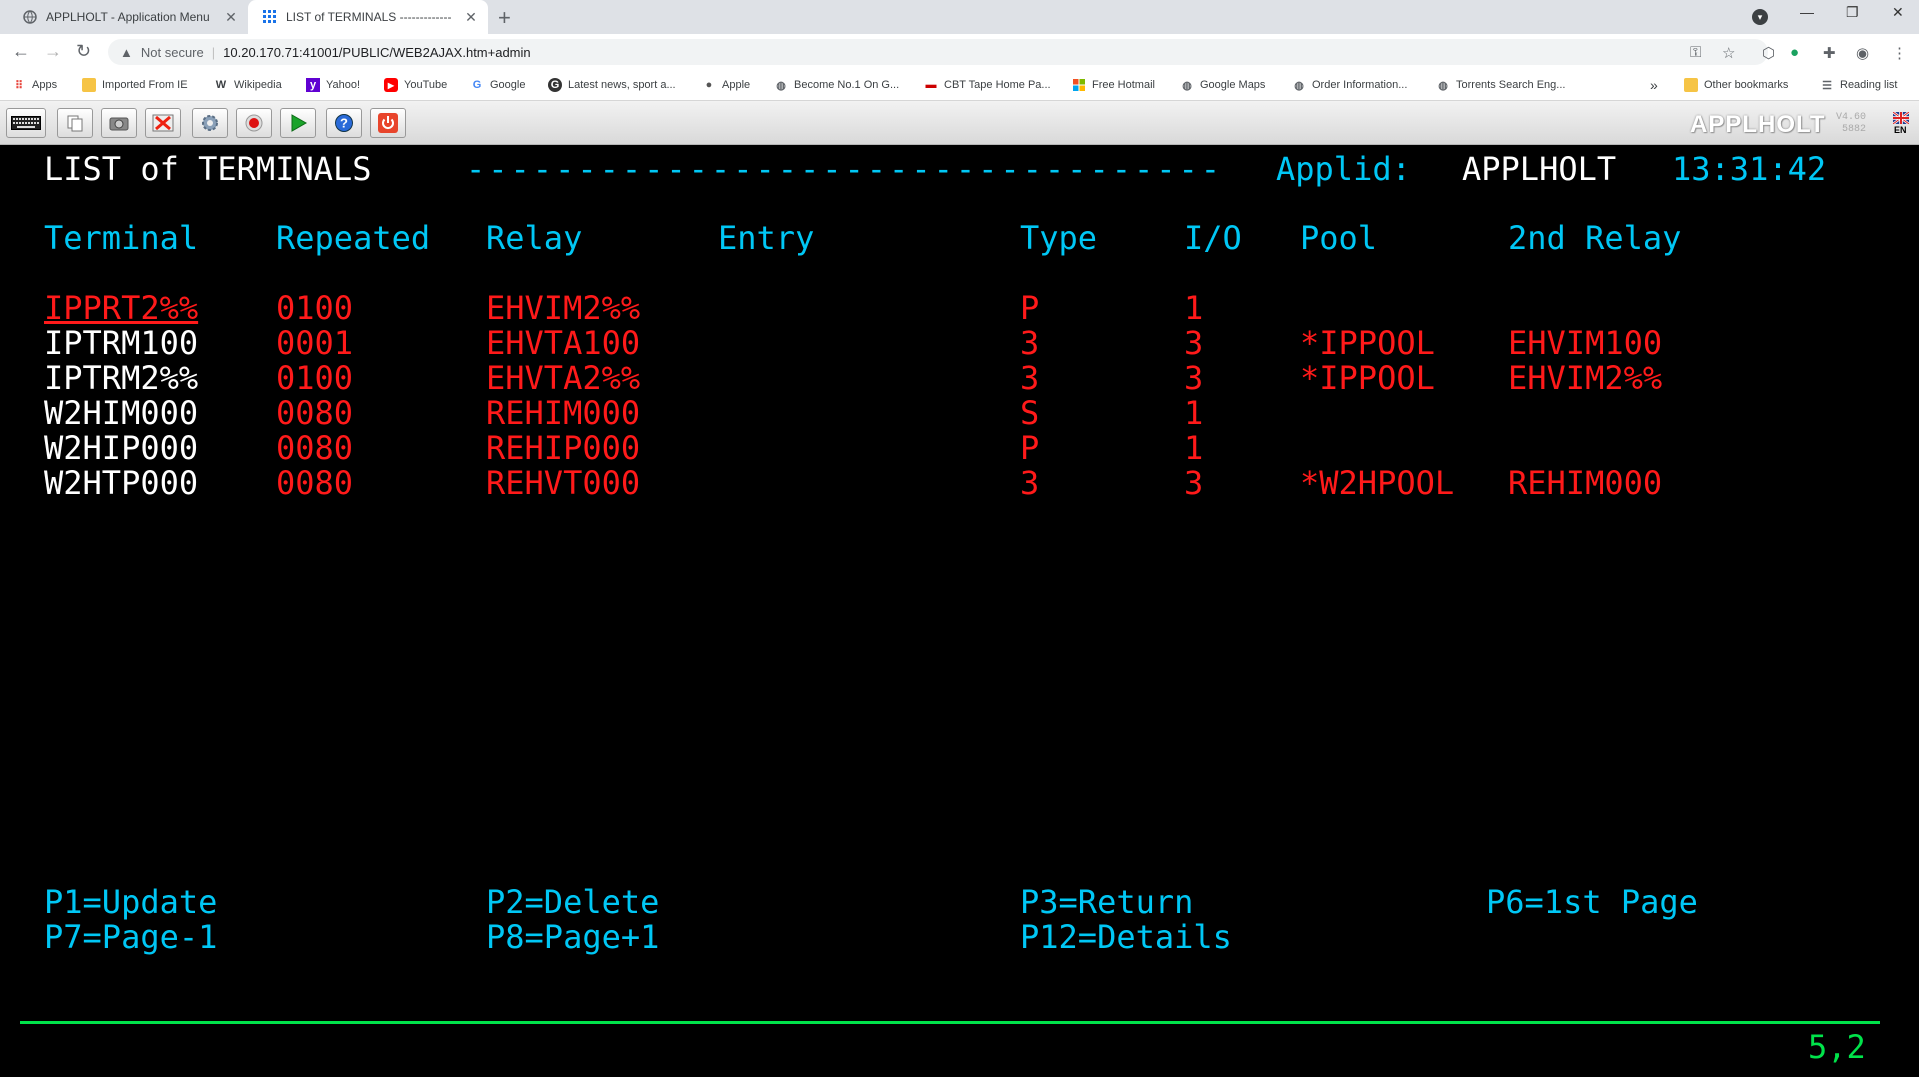 Image resolution: width=1919 pixels, height=1077 pixels. What do you see at coordinates (504, 18) in the screenshot?
I see `new-tab-button: +` at bounding box center [504, 18].